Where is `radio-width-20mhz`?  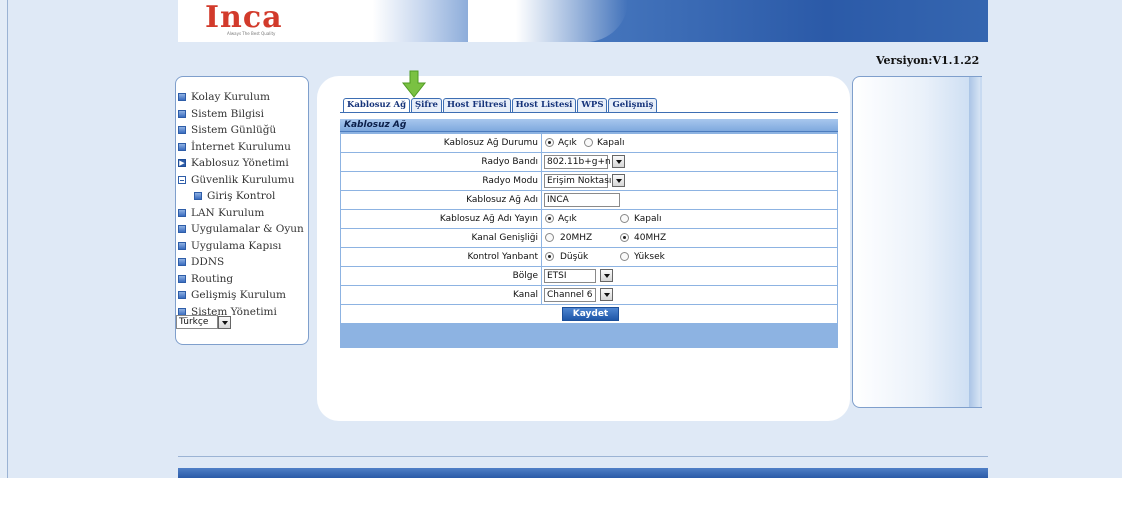
radio-width-20mhz is located at coordinates (549, 237).